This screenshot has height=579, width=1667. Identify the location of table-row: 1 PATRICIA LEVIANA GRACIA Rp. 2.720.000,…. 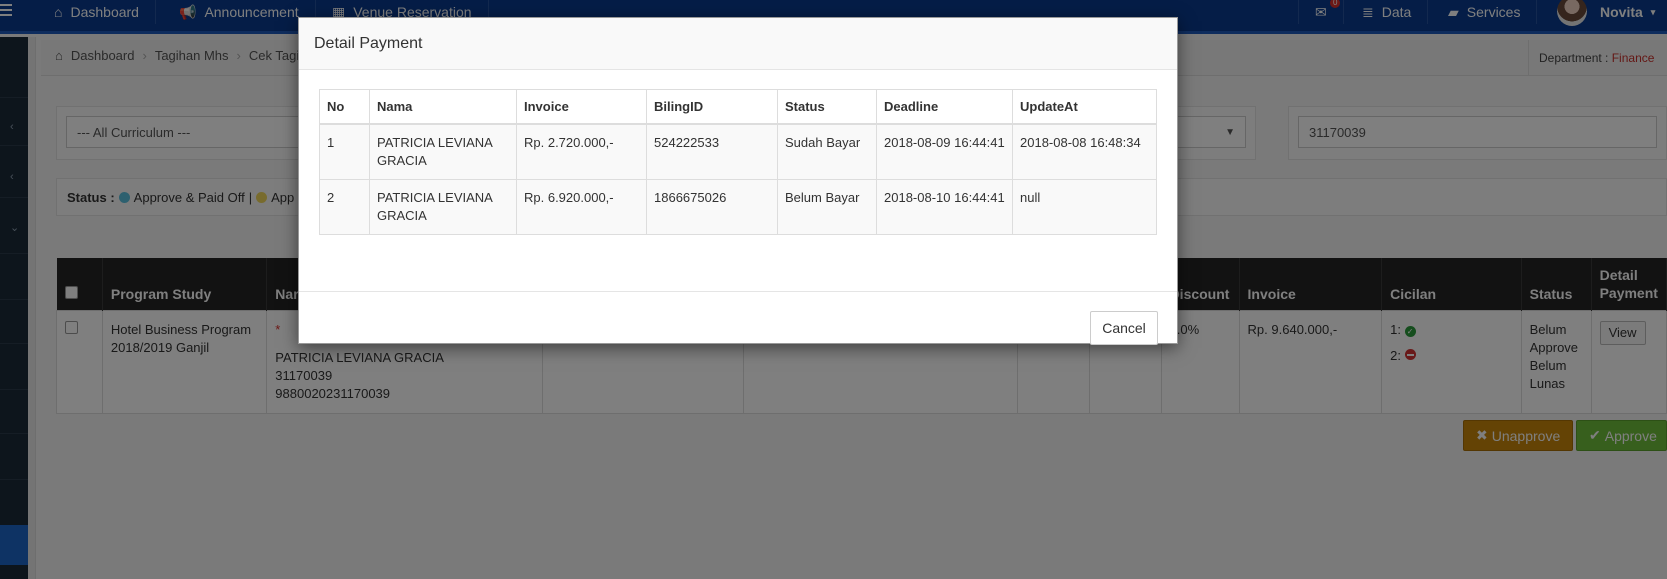
(738, 151).